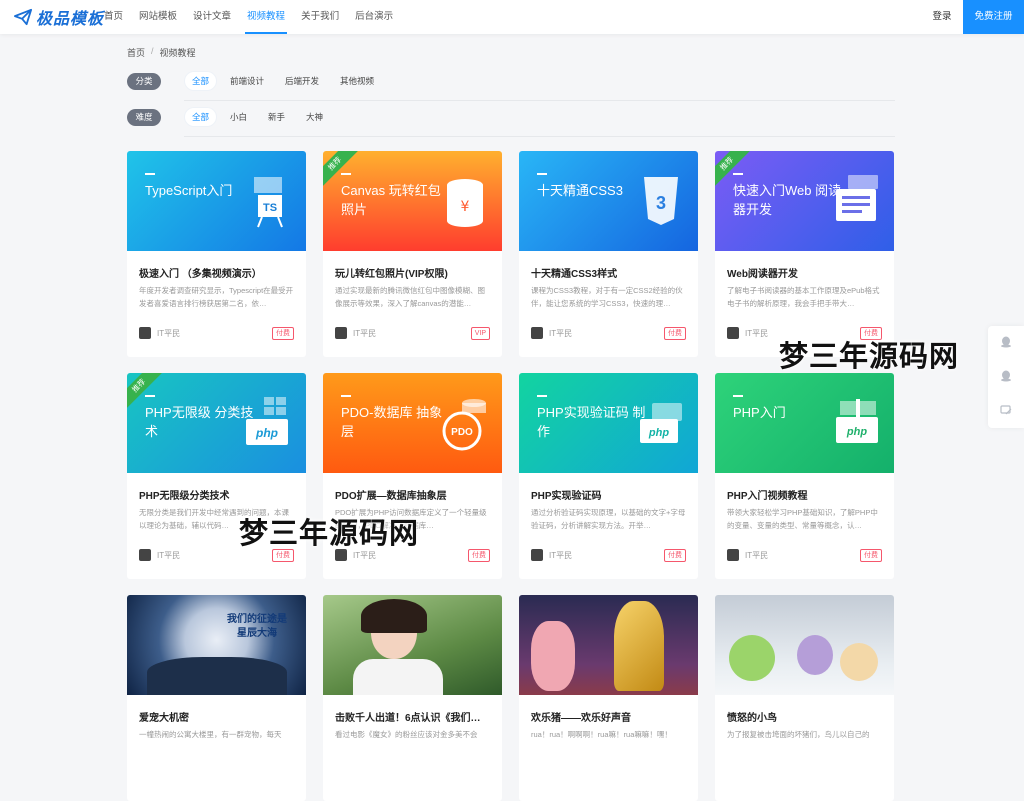 This screenshot has width=1024, height=801. What do you see at coordinates (394, 616) in the screenshot?
I see `girl-hair` at bounding box center [394, 616].